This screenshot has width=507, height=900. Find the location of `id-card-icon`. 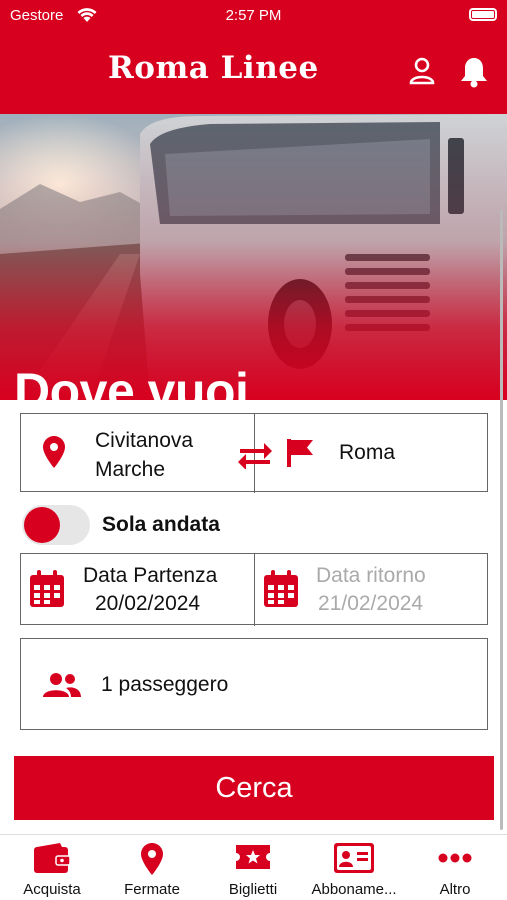

id-card-icon is located at coordinates (354, 858).